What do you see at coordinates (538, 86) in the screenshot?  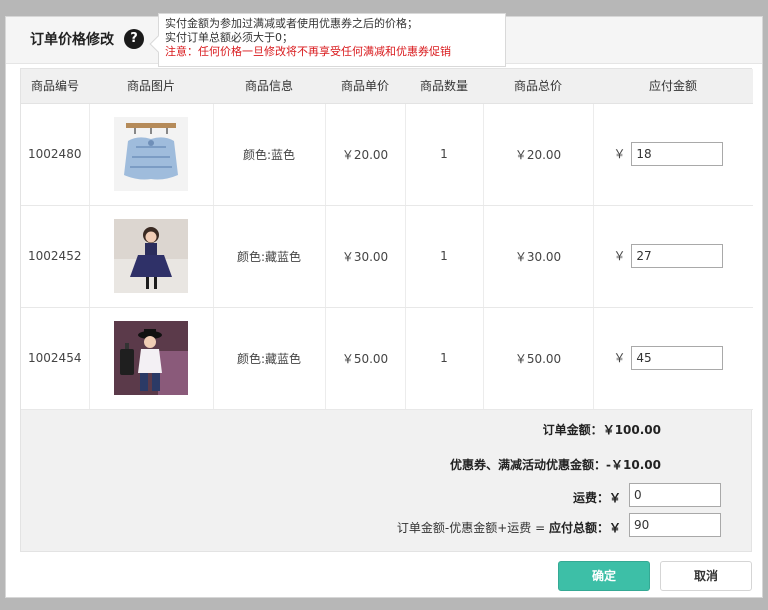 I see `col-header-total: 商品总价` at bounding box center [538, 86].